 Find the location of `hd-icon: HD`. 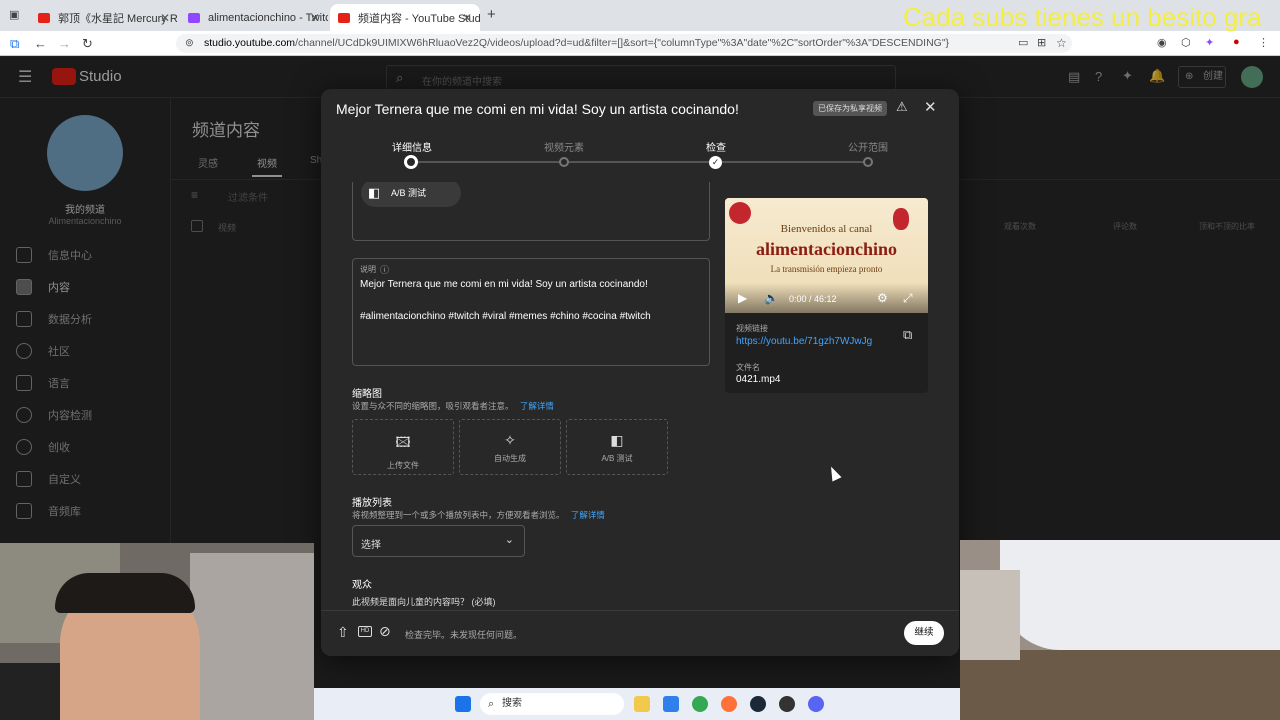

hd-icon: HD is located at coordinates (365, 631).